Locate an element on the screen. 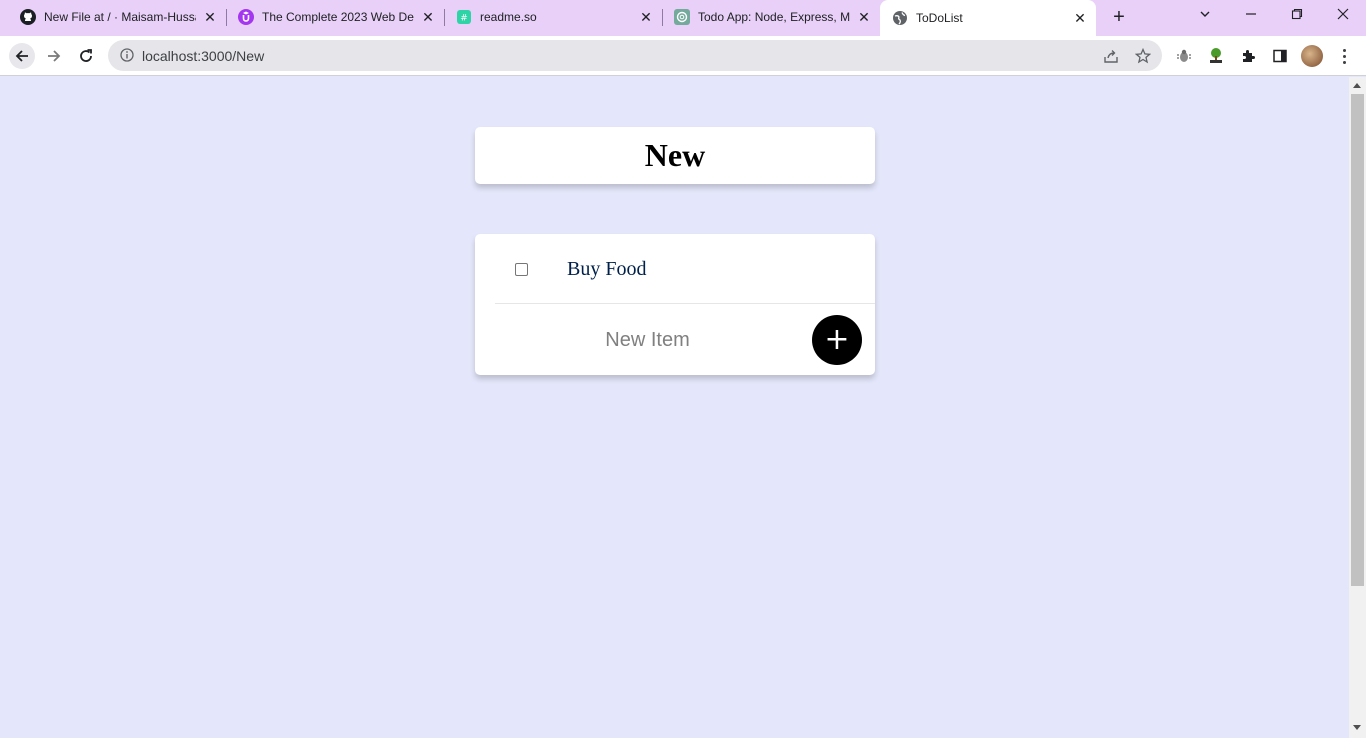  tab-title: The Complete 2023 Web Dev is located at coordinates (338, 17).